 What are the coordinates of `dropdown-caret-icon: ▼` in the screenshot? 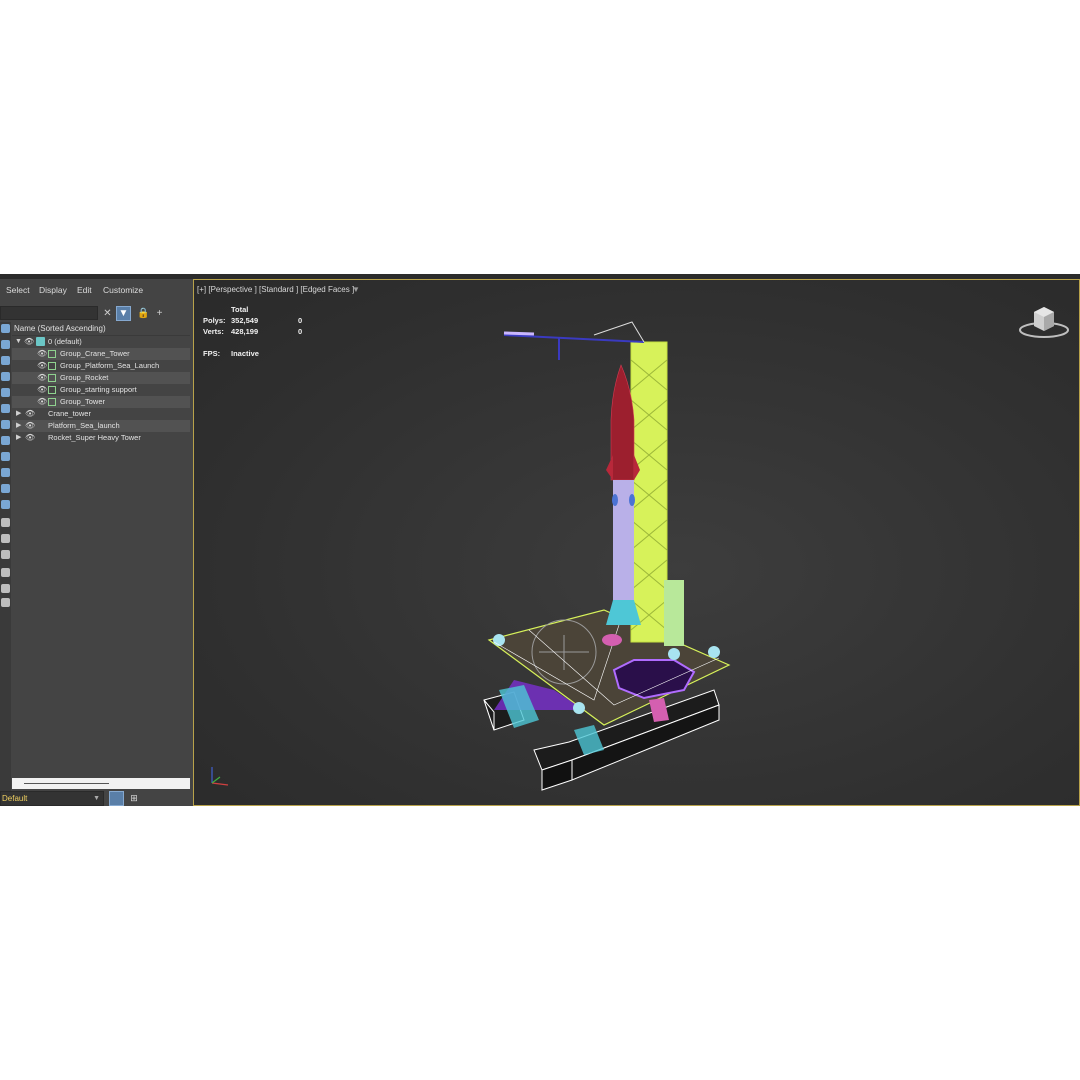 It's located at (96, 798).